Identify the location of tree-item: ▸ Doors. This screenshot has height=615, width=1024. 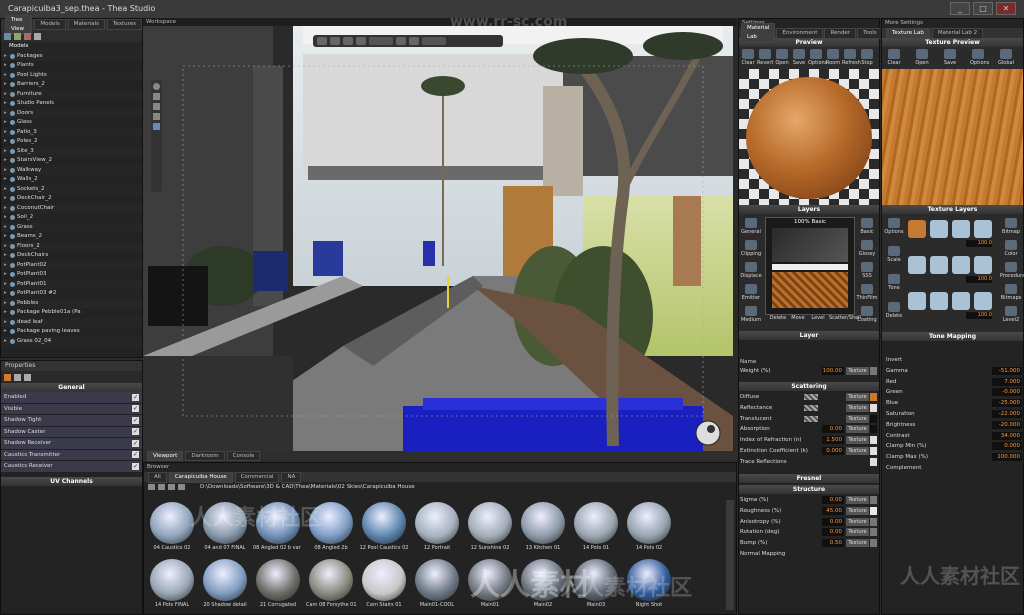
(71, 113).